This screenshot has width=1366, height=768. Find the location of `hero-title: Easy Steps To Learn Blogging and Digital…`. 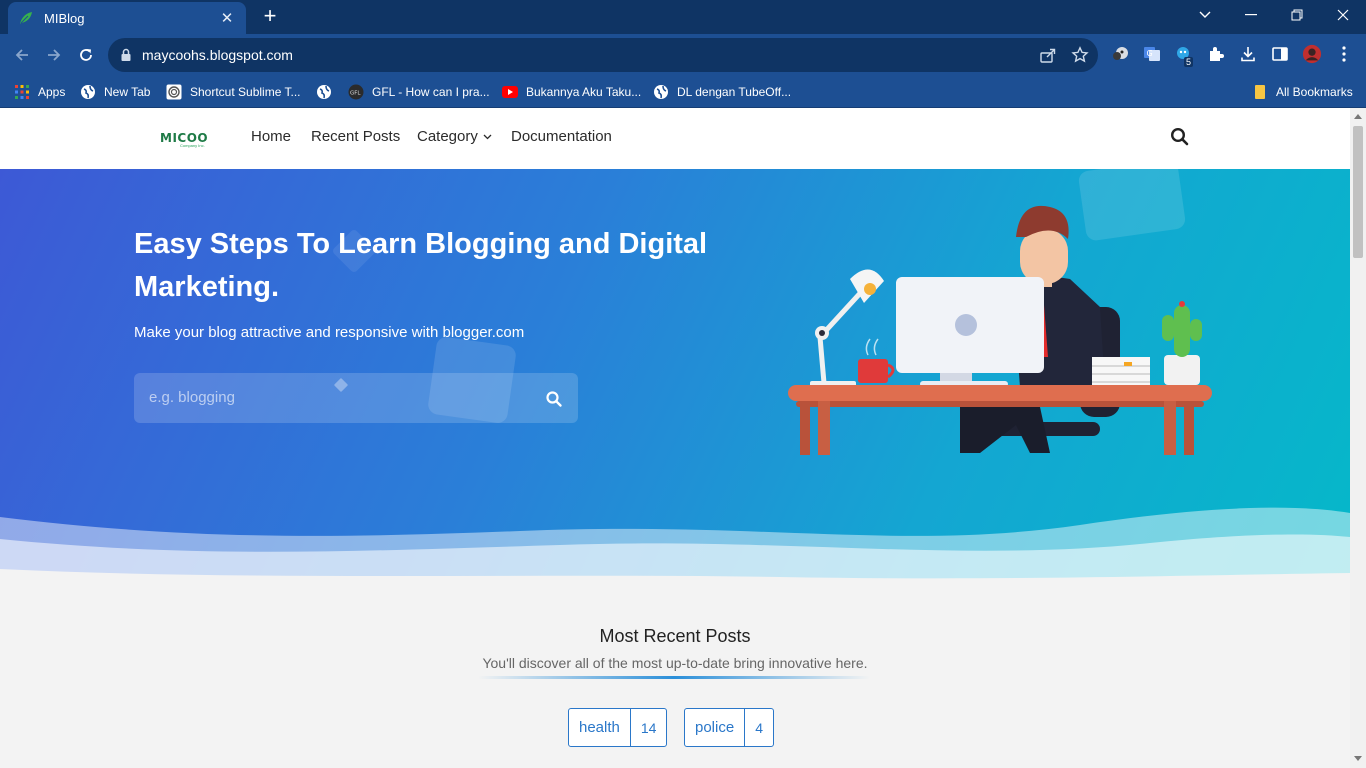

hero-title: Easy Steps To Learn Blogging and Digital… is located at coordinates (421, 265).